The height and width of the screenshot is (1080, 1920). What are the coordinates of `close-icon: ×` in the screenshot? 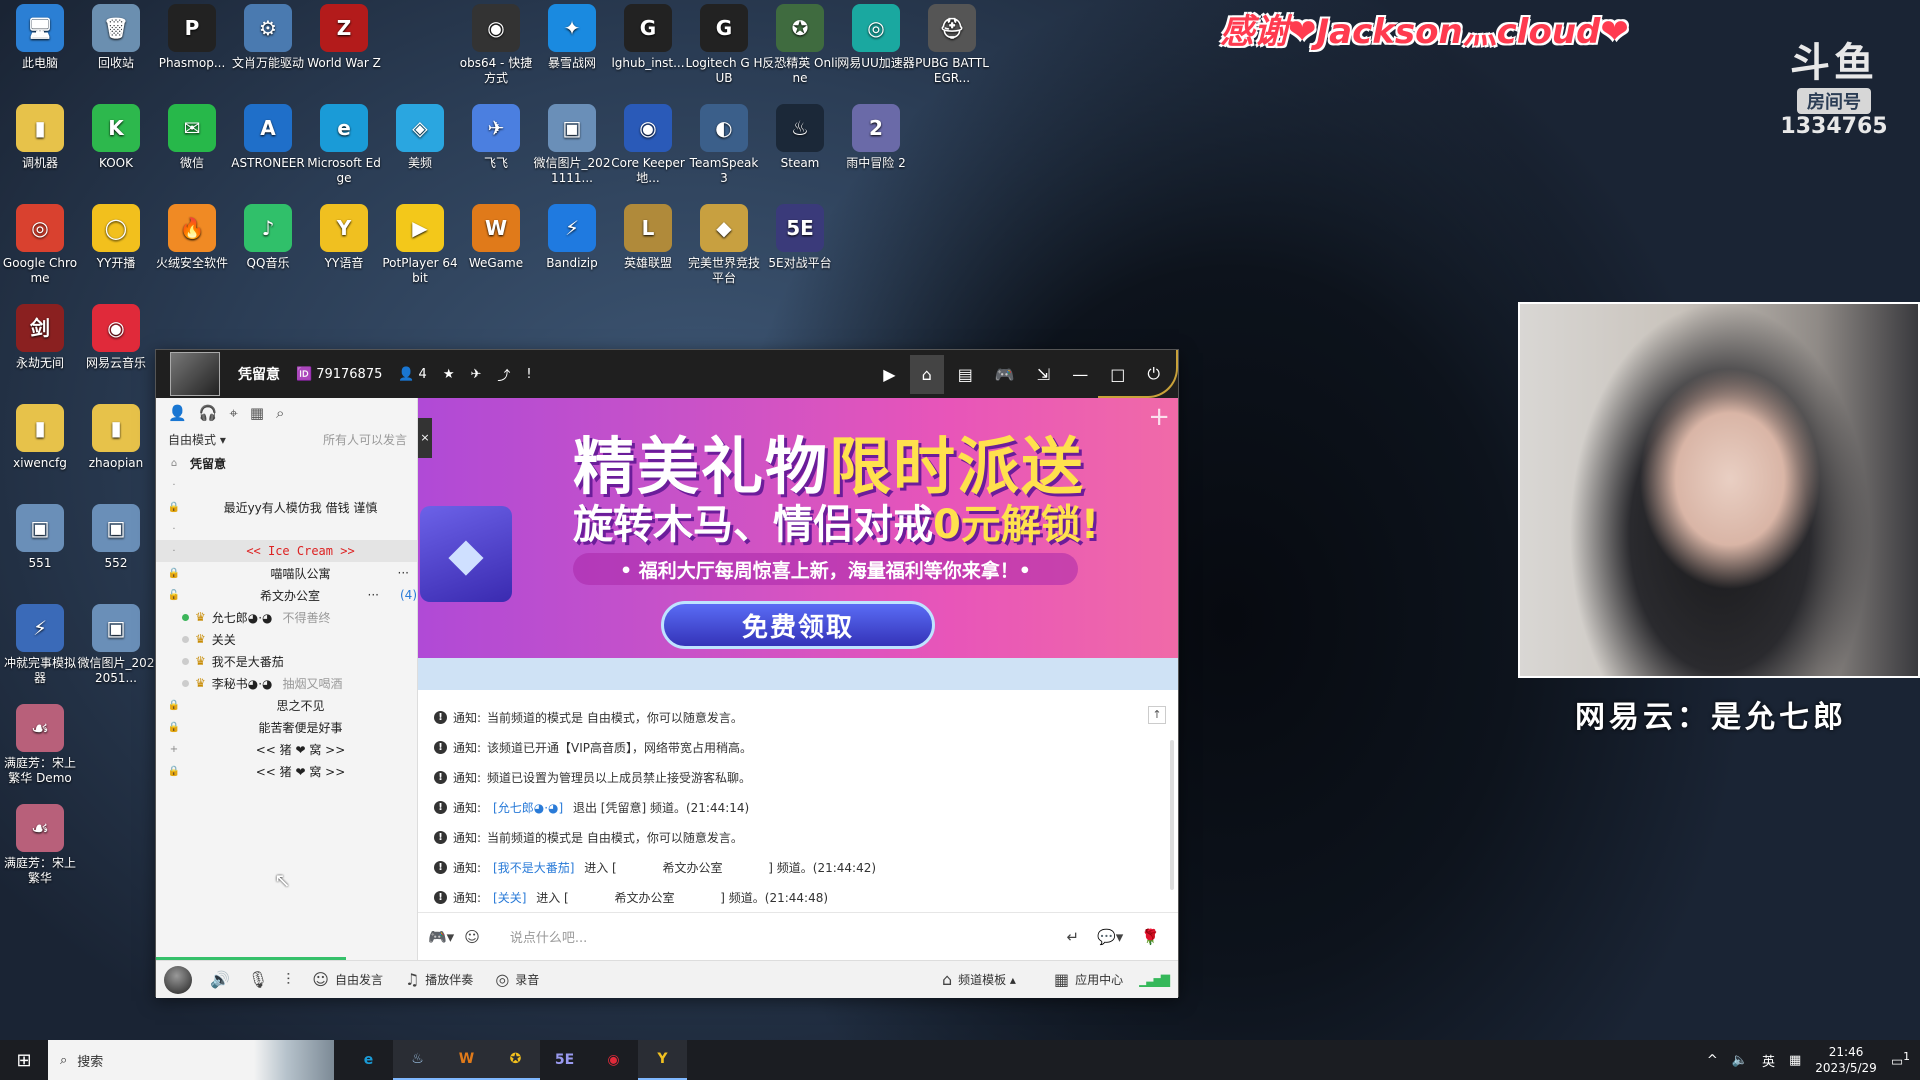 It's located at (425, 438).